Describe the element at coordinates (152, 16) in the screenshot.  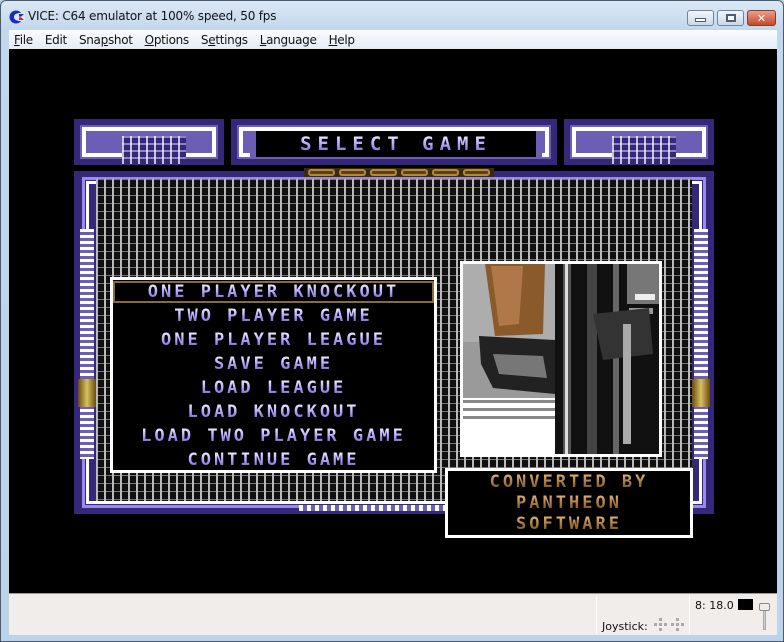
I see `window-title: VICE: C64 emulator at 100% speed, 50 fps` at that location.